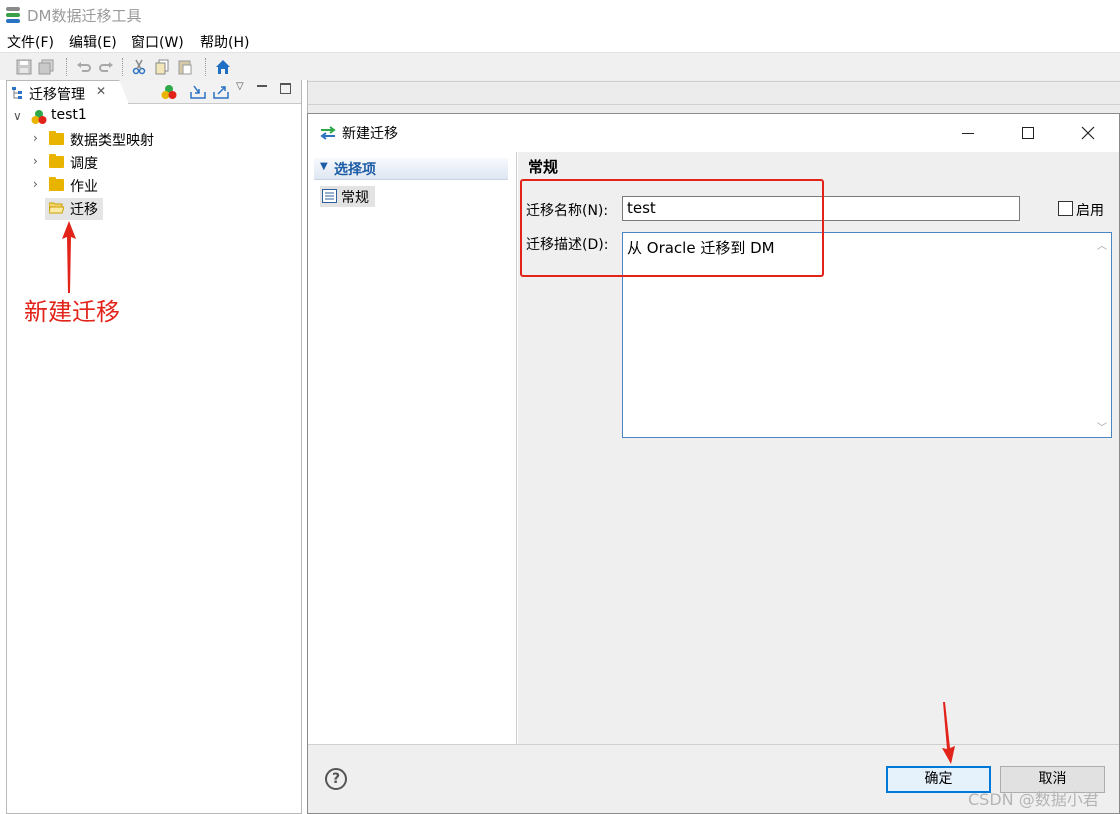 The height and width of the screenshot is (814, 1120). What do you see at coordinates (84, 67) in the screenshot?
I see `undo-icon` at bounding box center [84, 67].